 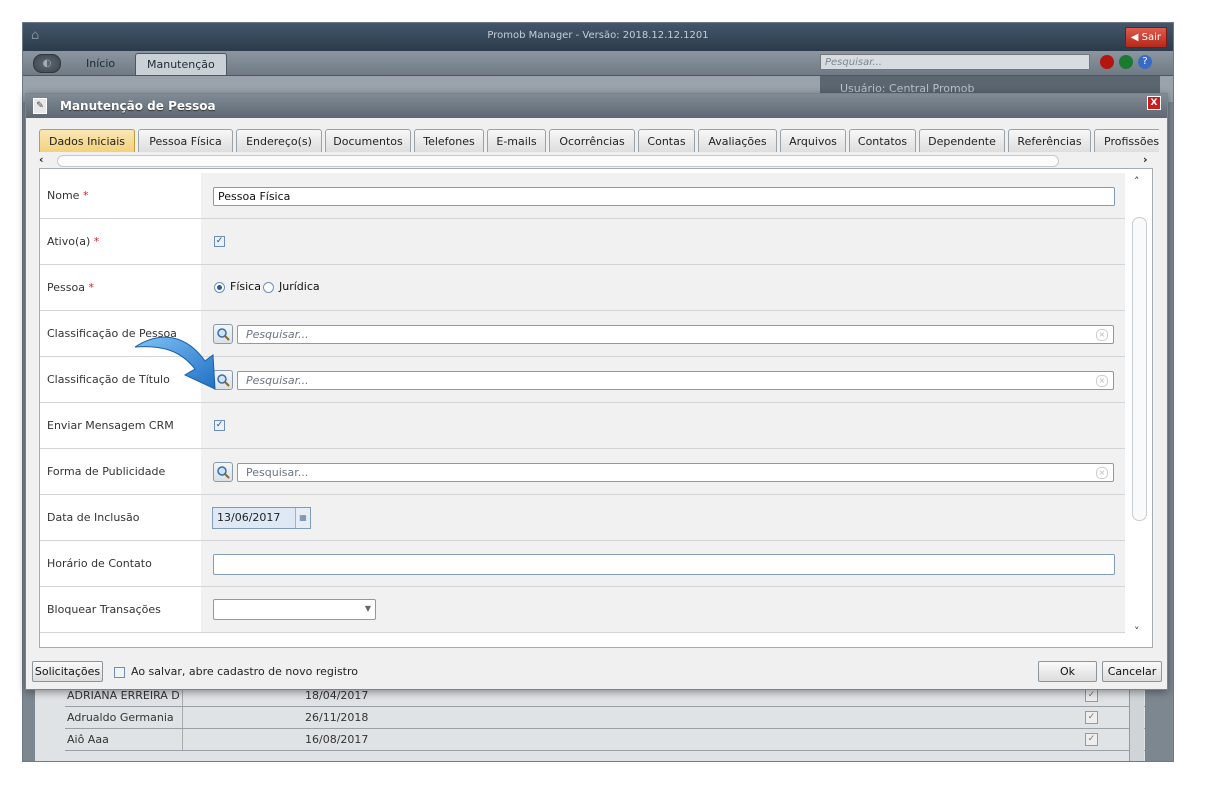 I want to click on tab-dependente: Dependente, so click(x=962, y=140).